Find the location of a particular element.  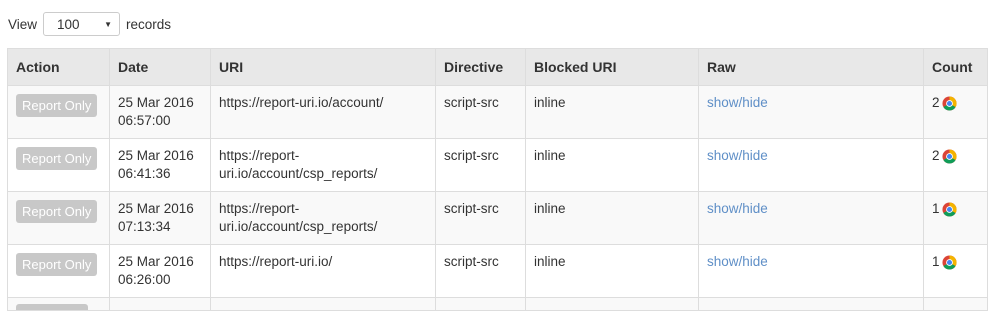

action-cell is located at coordinates (58, 304).